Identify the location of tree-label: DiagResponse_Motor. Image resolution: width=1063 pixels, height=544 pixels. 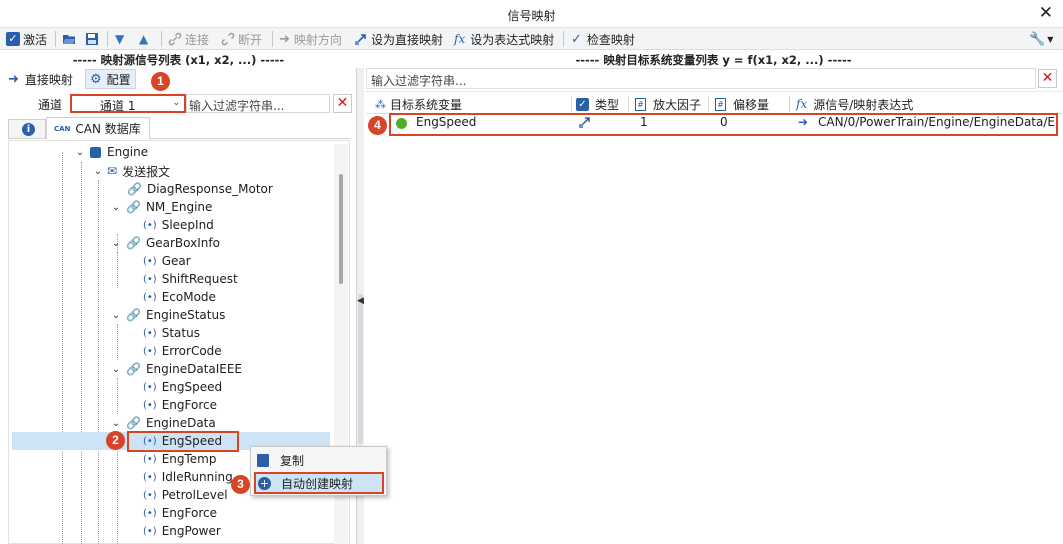
(209, 189).